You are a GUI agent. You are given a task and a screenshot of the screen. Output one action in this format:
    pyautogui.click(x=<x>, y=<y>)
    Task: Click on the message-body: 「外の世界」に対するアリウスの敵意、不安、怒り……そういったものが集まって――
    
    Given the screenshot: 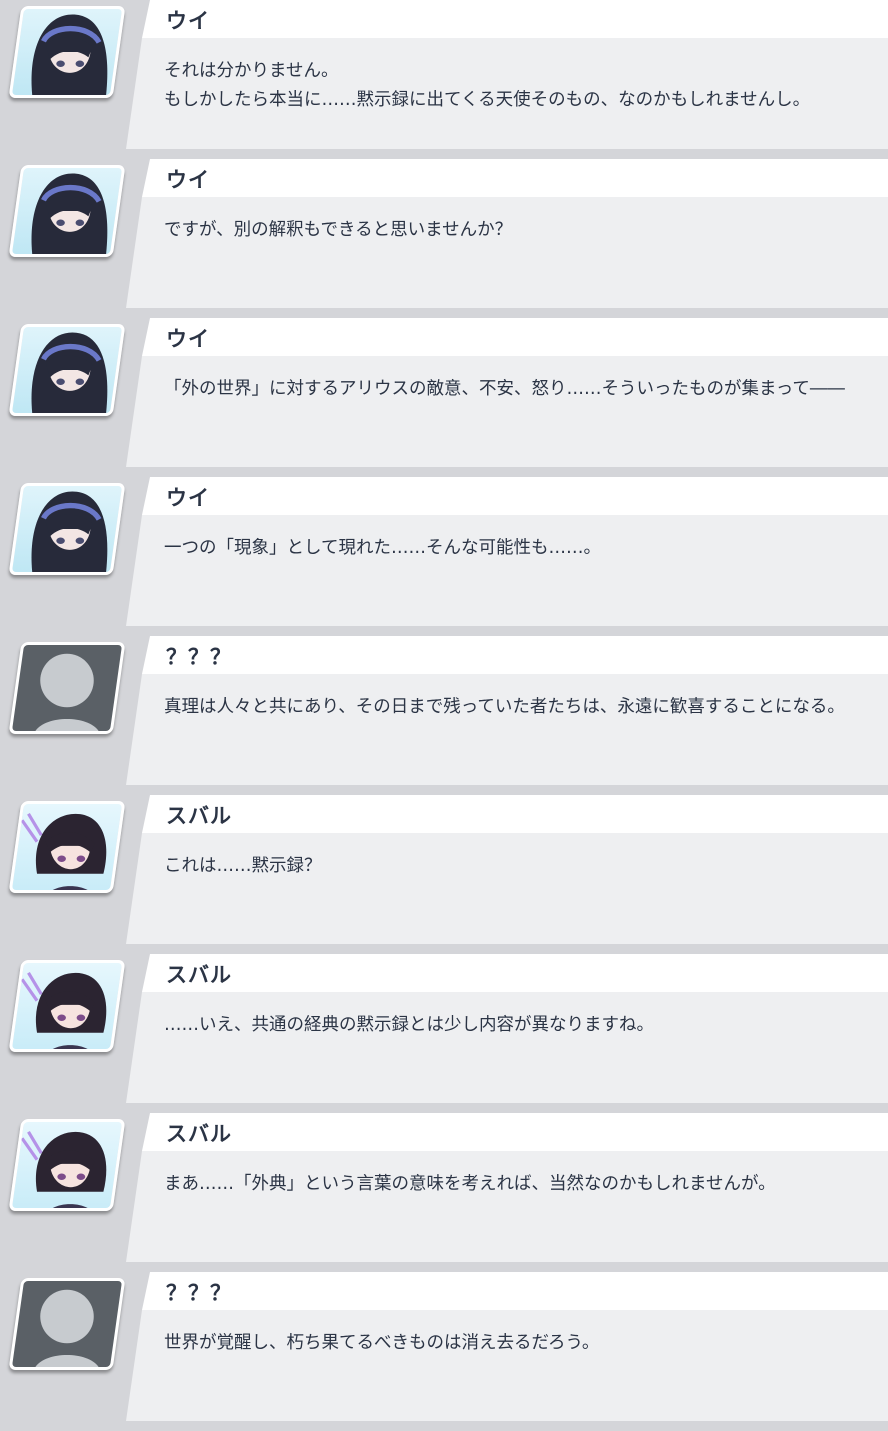 What is the action you would take?
    pyautogui.click(x=507, y=411)
    